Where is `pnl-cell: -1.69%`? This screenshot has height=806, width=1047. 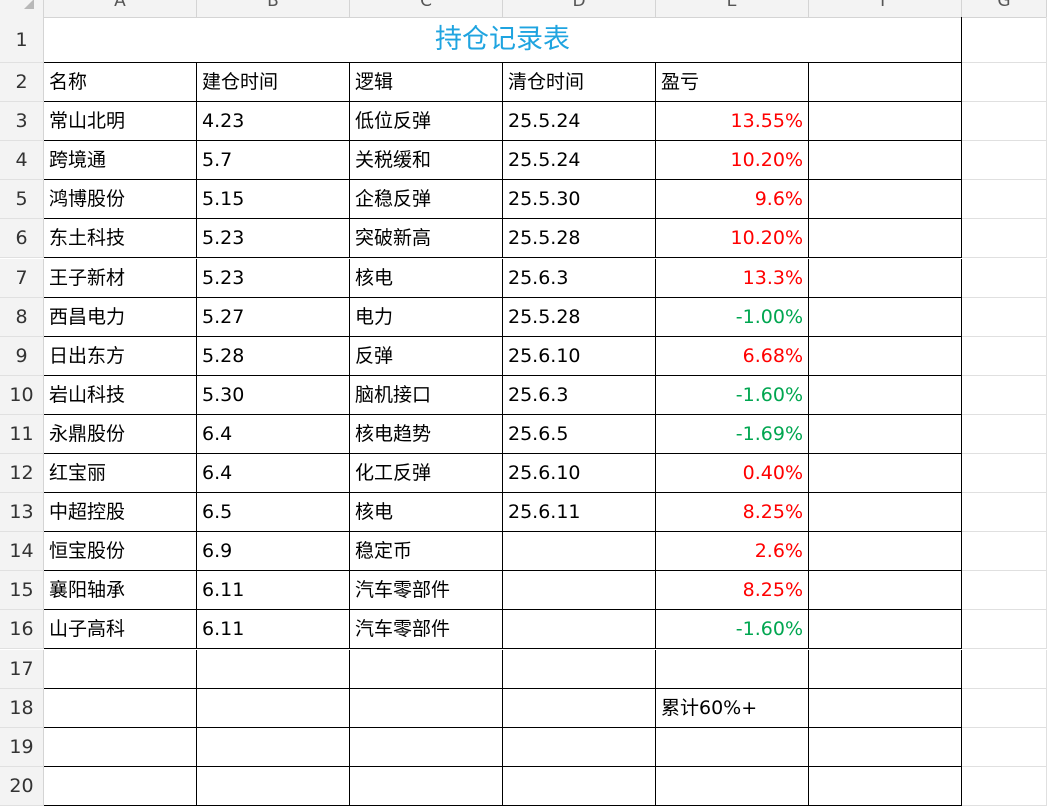 pnl-cell: -1.69% is located at coordinates (732, 434).